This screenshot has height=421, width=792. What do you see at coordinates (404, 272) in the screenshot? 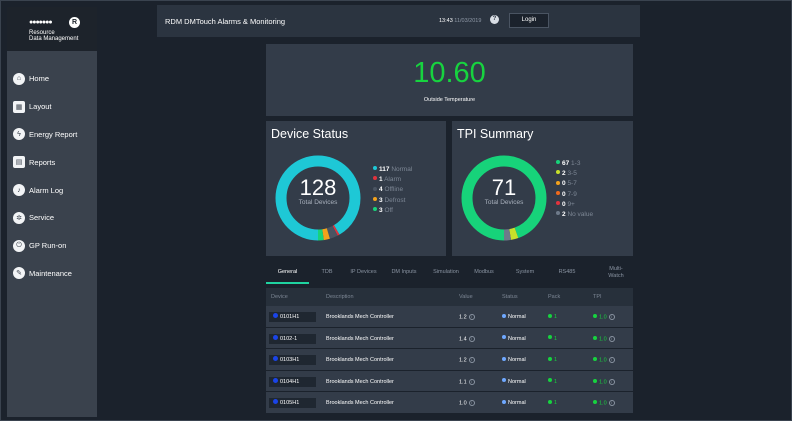
I see `tab-dm-inputs: DM Inputs` at bounding box center [404, 272].